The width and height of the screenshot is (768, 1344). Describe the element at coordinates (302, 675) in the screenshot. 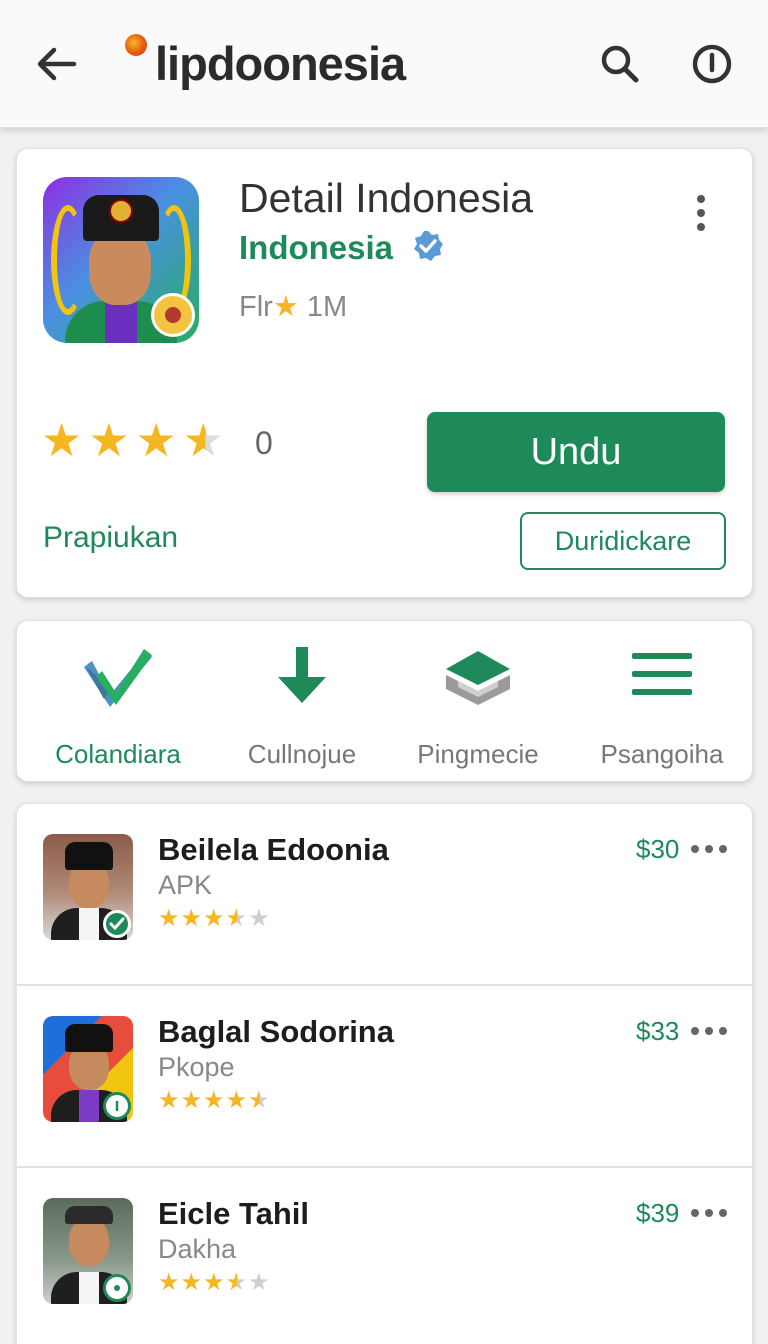

I see `download-arrow-icon` at that location.